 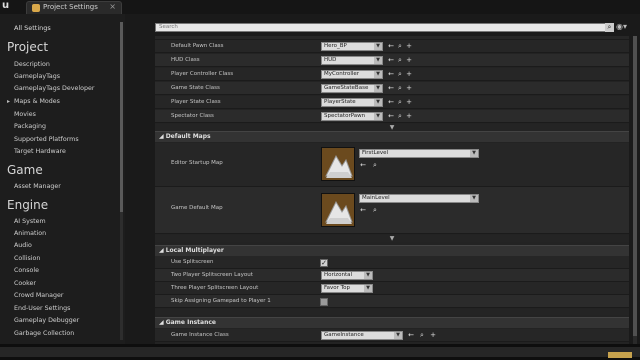 What do you see at coordinates (6, 5) in the screenshot?
I see `unreal-logo-icon: u` at bounding box center [6, 5].